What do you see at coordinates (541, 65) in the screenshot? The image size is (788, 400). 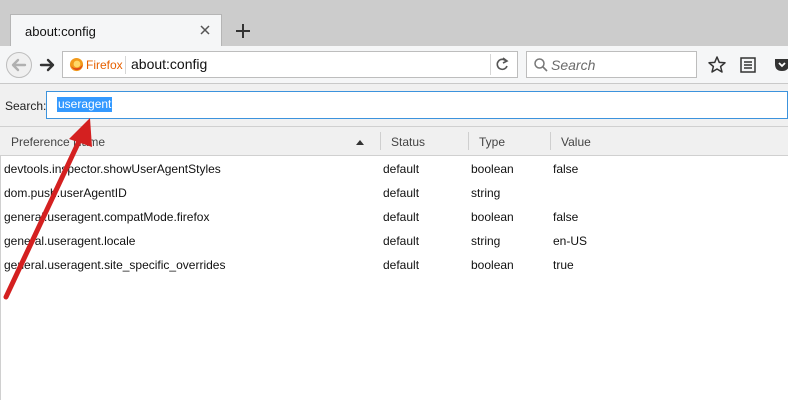 I see `search-icon` at bounding box center [541, 65].